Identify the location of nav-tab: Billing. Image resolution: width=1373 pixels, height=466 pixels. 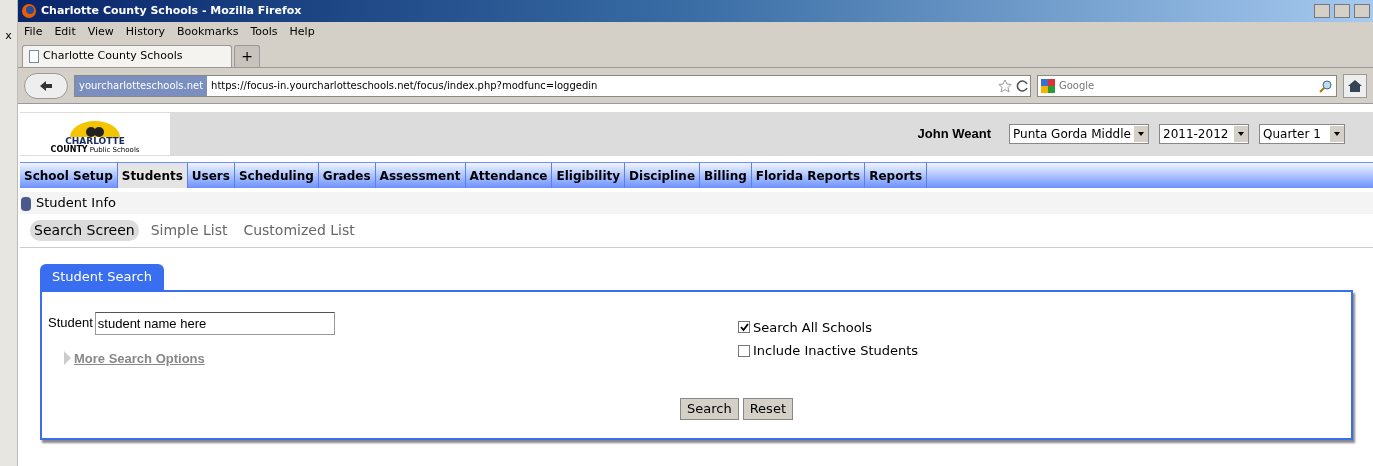
(726, 175).